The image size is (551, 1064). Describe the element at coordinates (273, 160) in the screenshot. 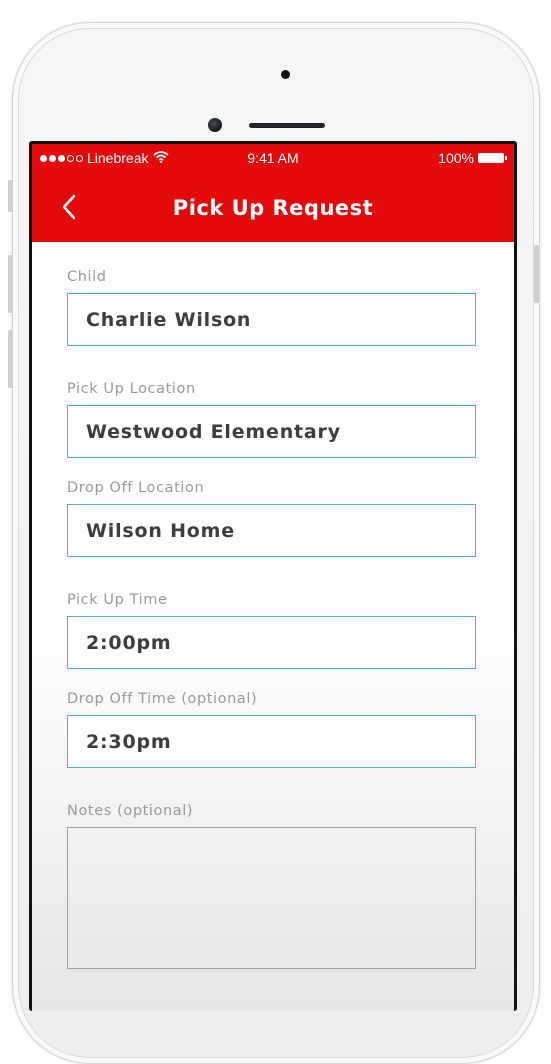

I see `status-bar: Linebreak 9:41 AM 100%` at that location.